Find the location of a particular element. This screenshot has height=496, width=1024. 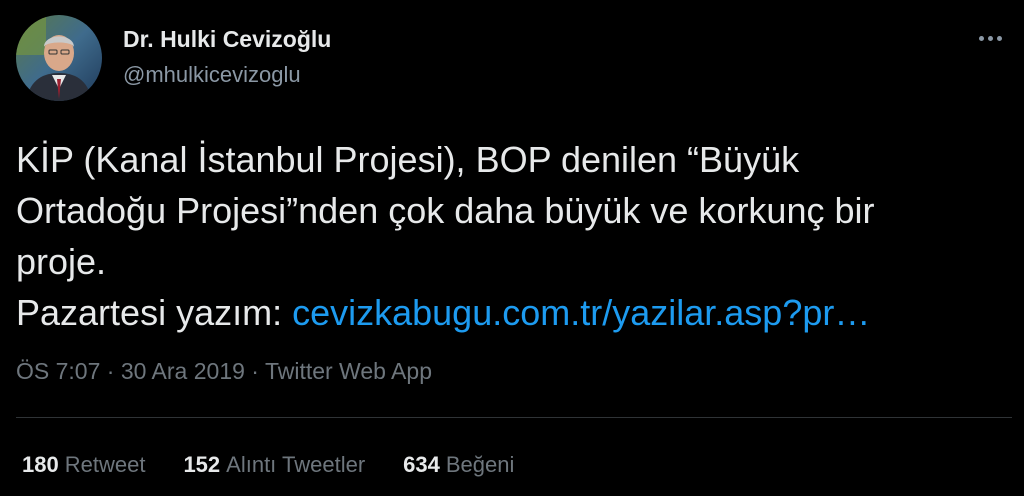

author-name: Dr. Hulki Cevizoğlu is located at coordinates (227, 39).